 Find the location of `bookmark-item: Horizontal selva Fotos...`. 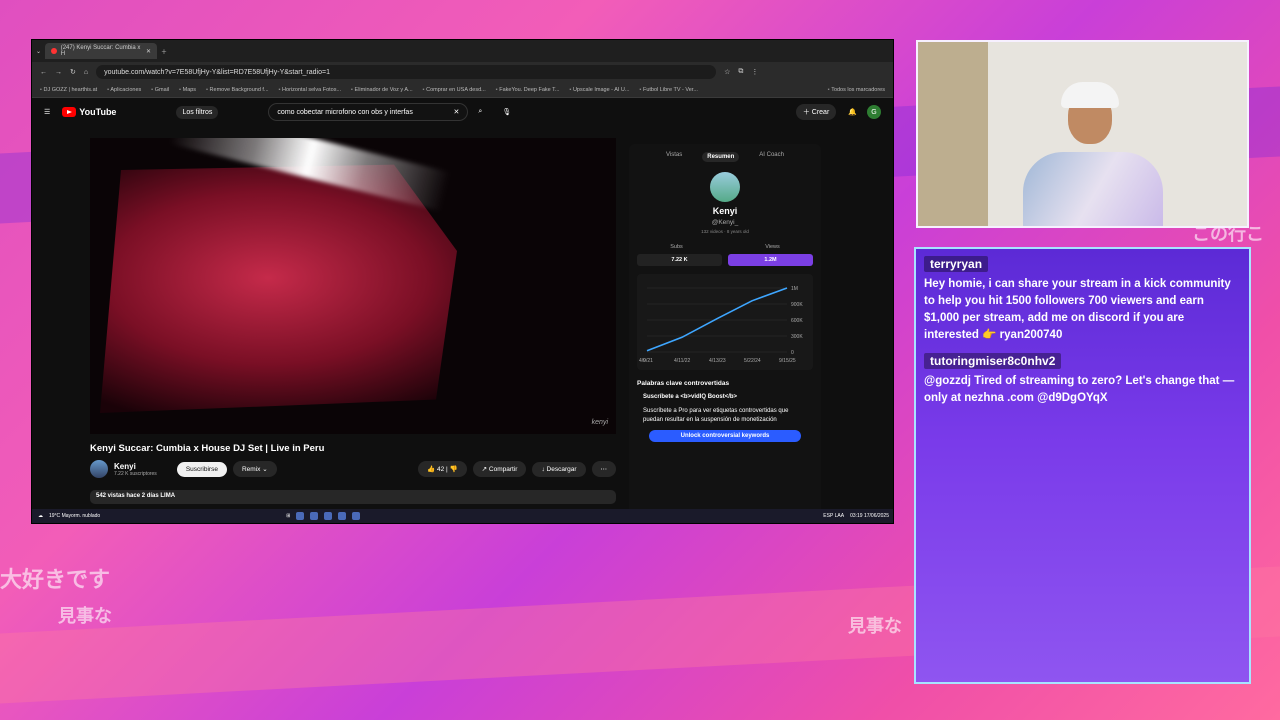

bookmark-item: Horizontal selva Fotos... is located at coordinates (310, 90).